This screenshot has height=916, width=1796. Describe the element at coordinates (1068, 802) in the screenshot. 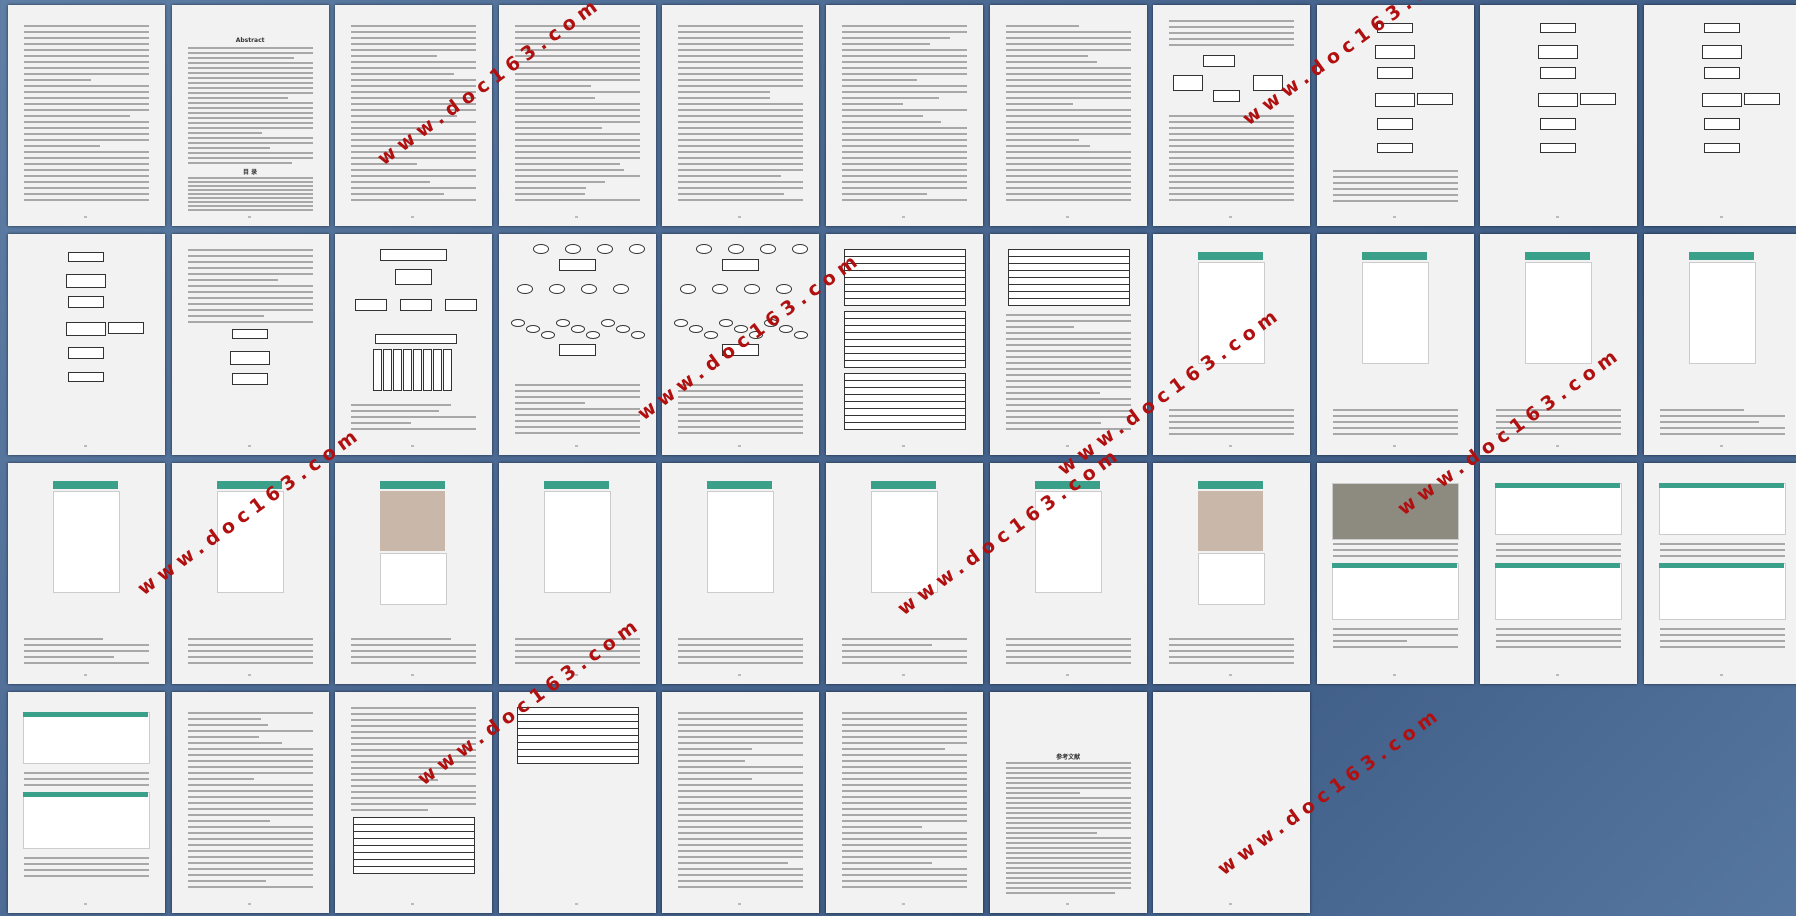

I see `document-page: 参考文献` at that location.